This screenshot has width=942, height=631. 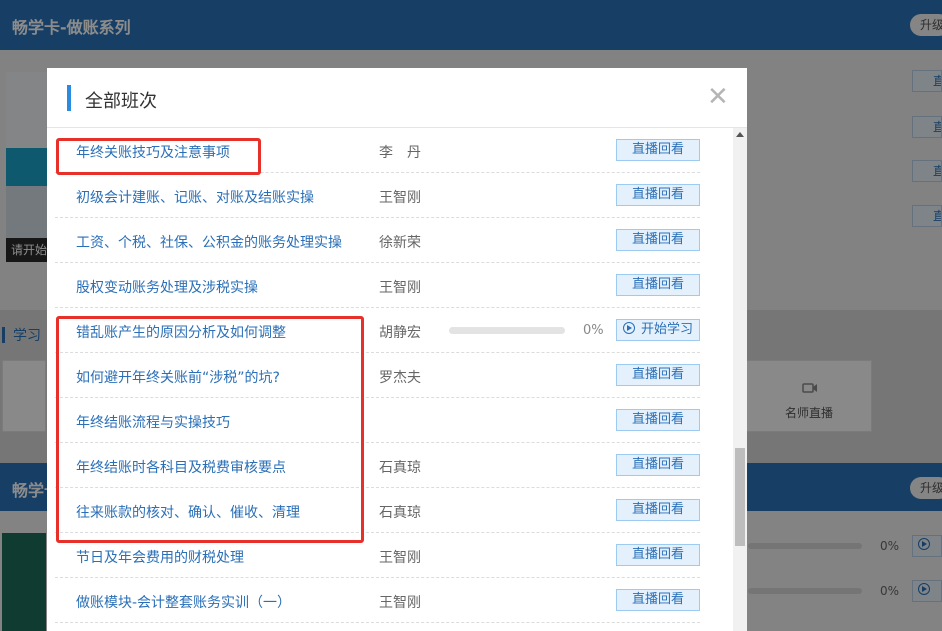 What do you see at coordinates (377, 285) in the screenshot?
I see `list-item: 股权变动账务处理及涉税实操 王智刚 直播回看` at bounding box center [377, 285].